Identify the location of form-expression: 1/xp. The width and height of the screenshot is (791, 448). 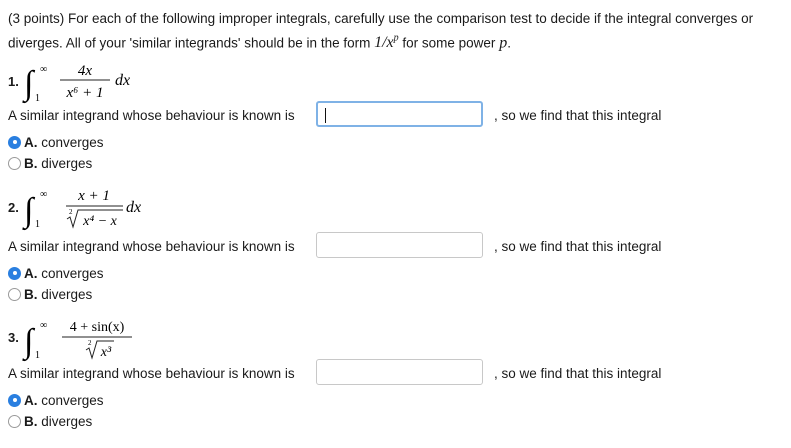
(386, 42).